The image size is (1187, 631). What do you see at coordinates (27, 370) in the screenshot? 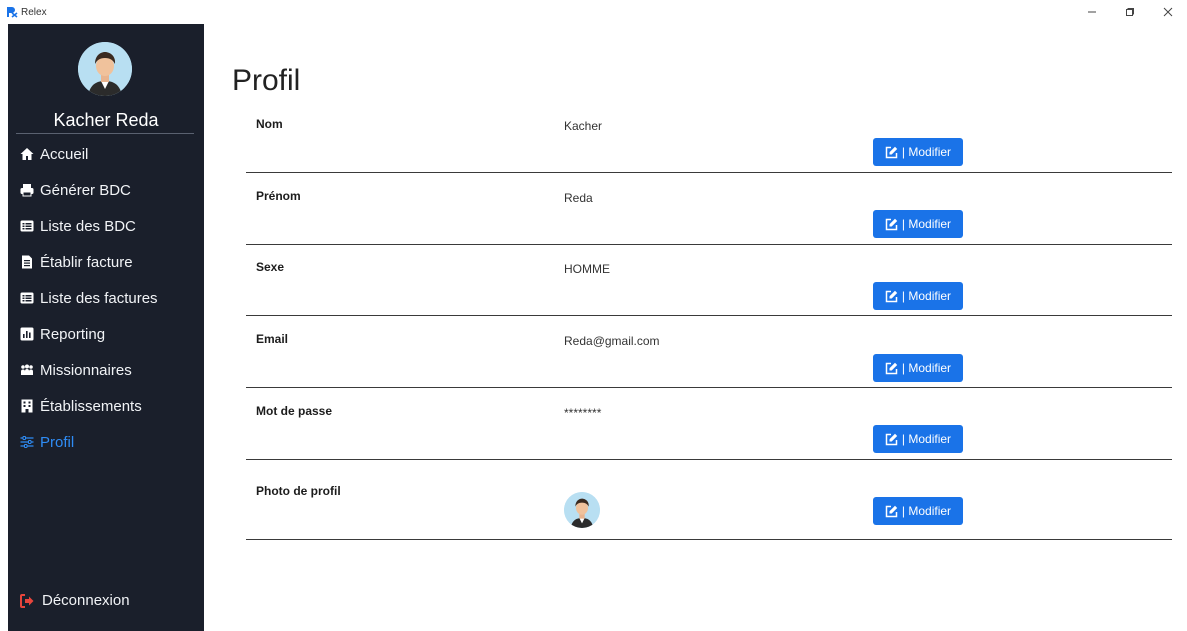
I see `users-icon` at bounding box center [27, 370].